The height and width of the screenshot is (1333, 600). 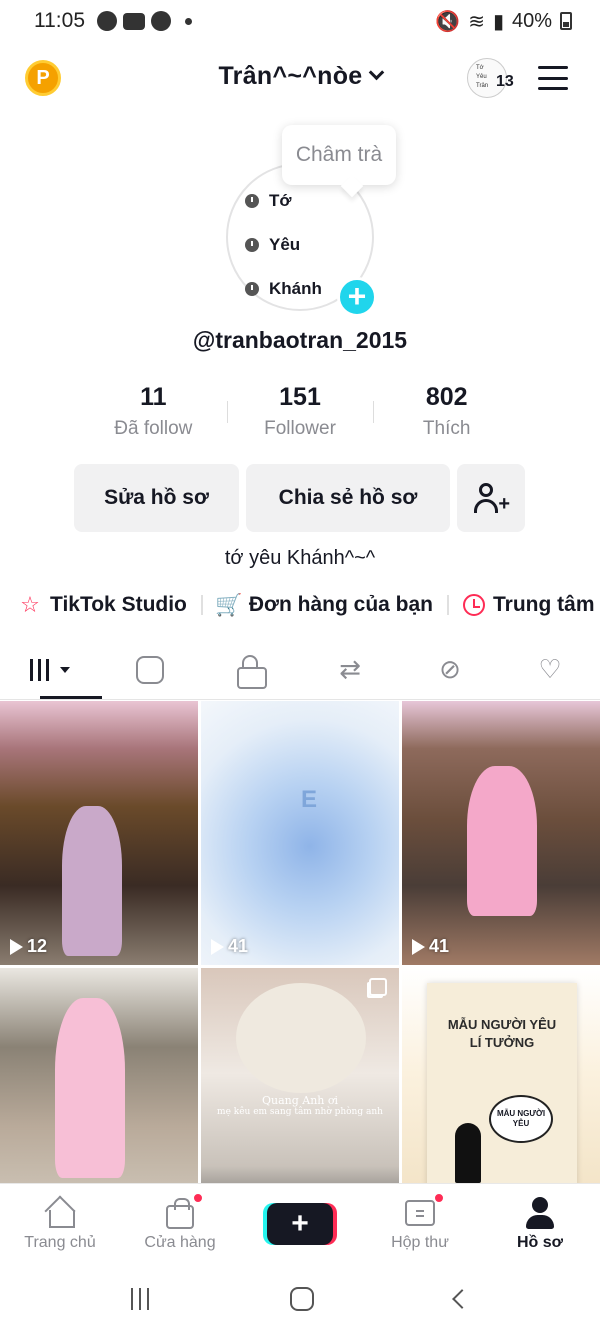 I want to click on username-title: Trân^~^nòe, so click(x=290, y=76).